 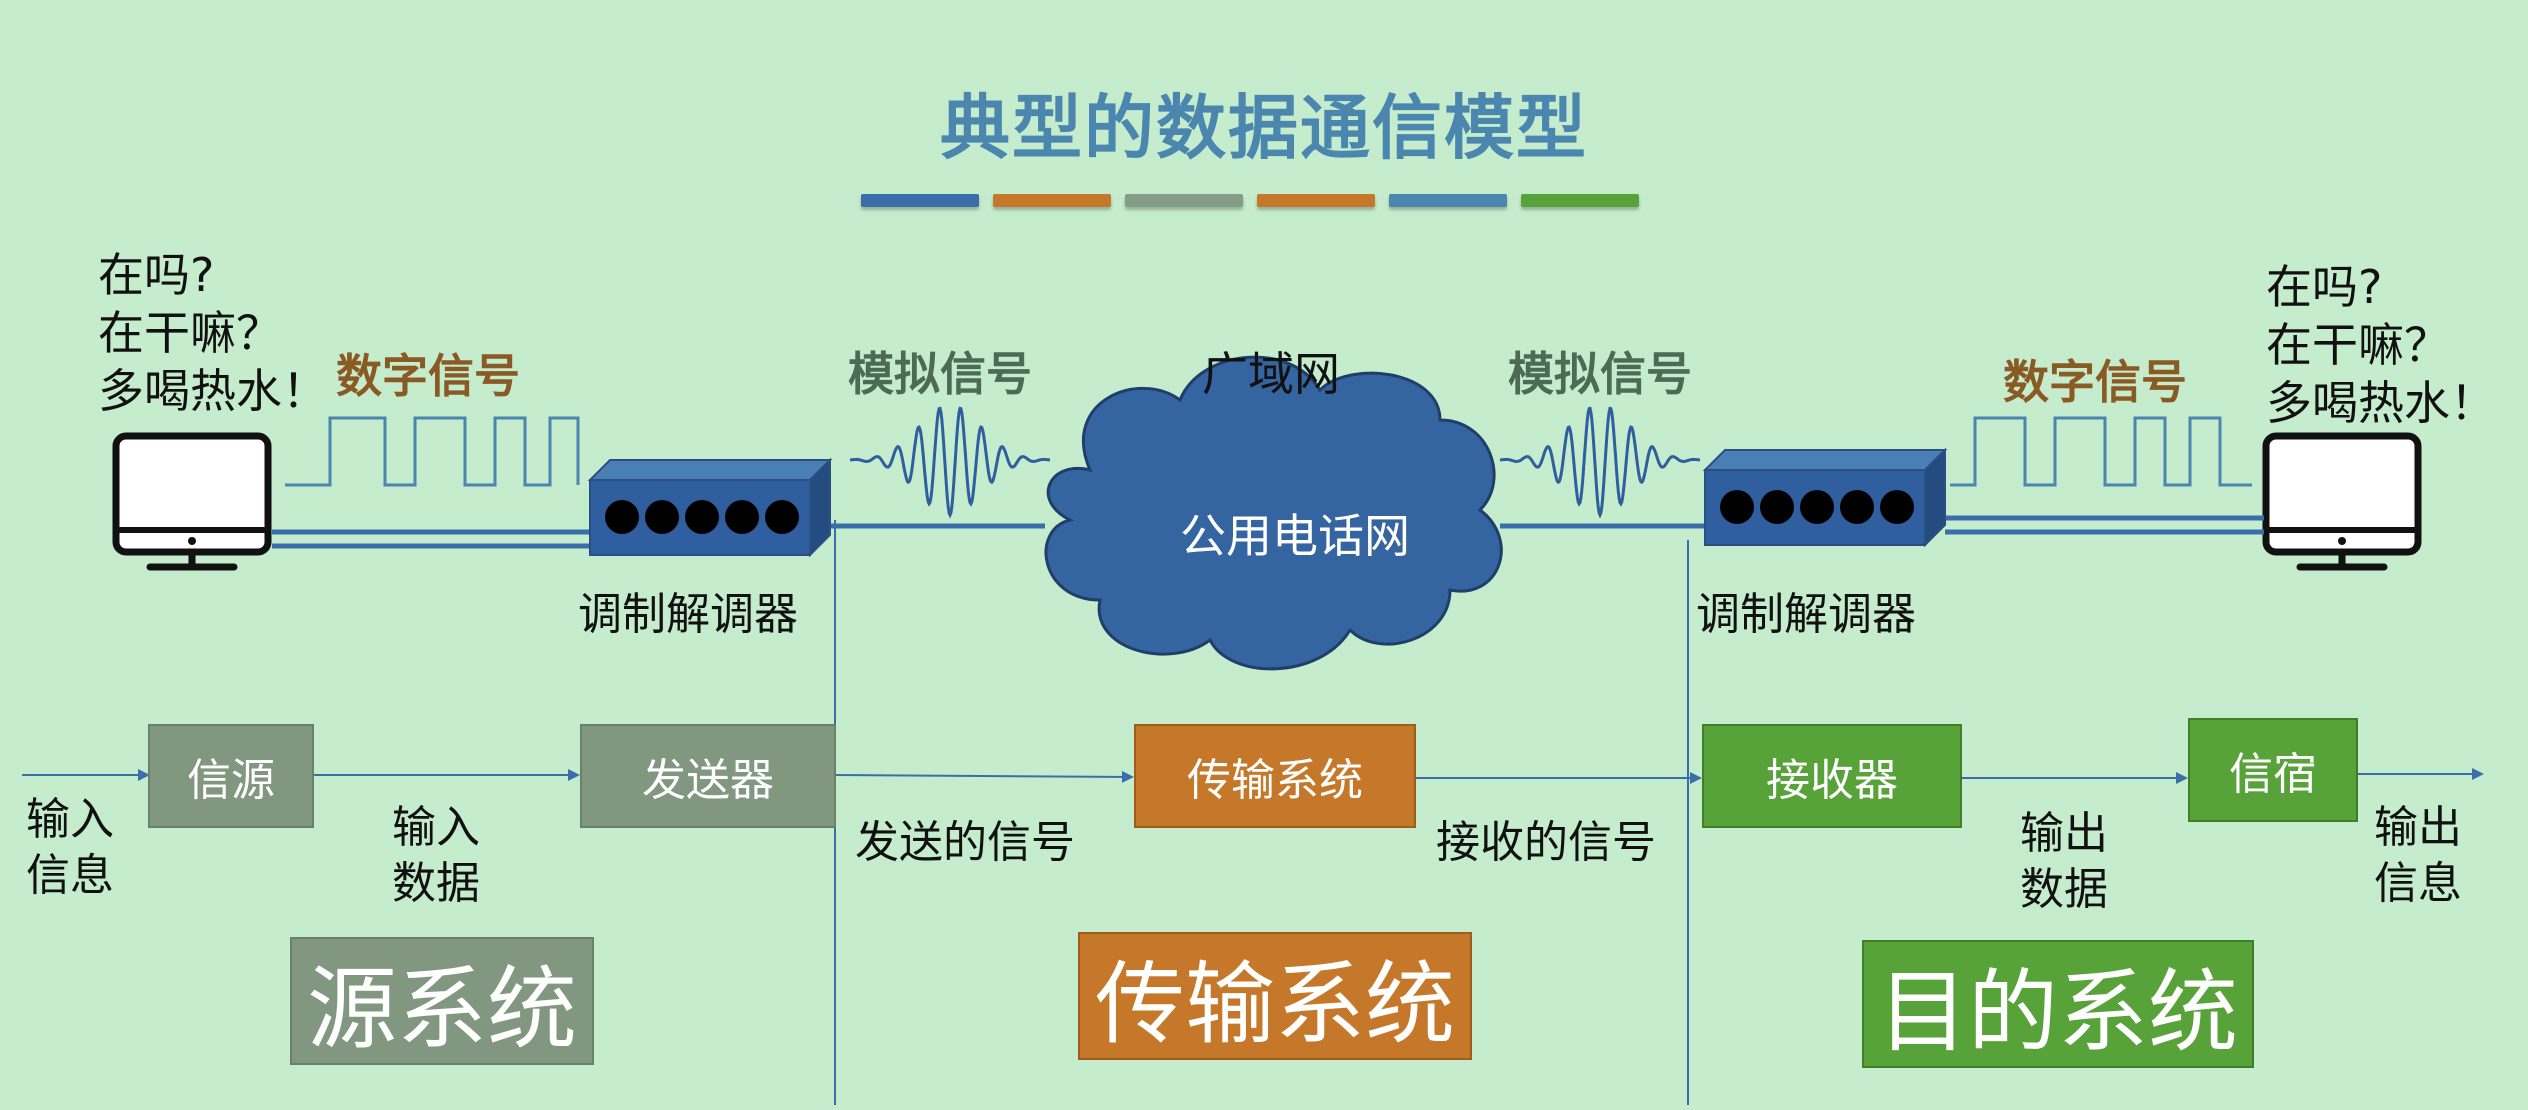 What do you see at coordinates (2058, 1004) in the screenshot?
I see `destination-system-box: 目的系统` at bounding box center [2058, 1004].